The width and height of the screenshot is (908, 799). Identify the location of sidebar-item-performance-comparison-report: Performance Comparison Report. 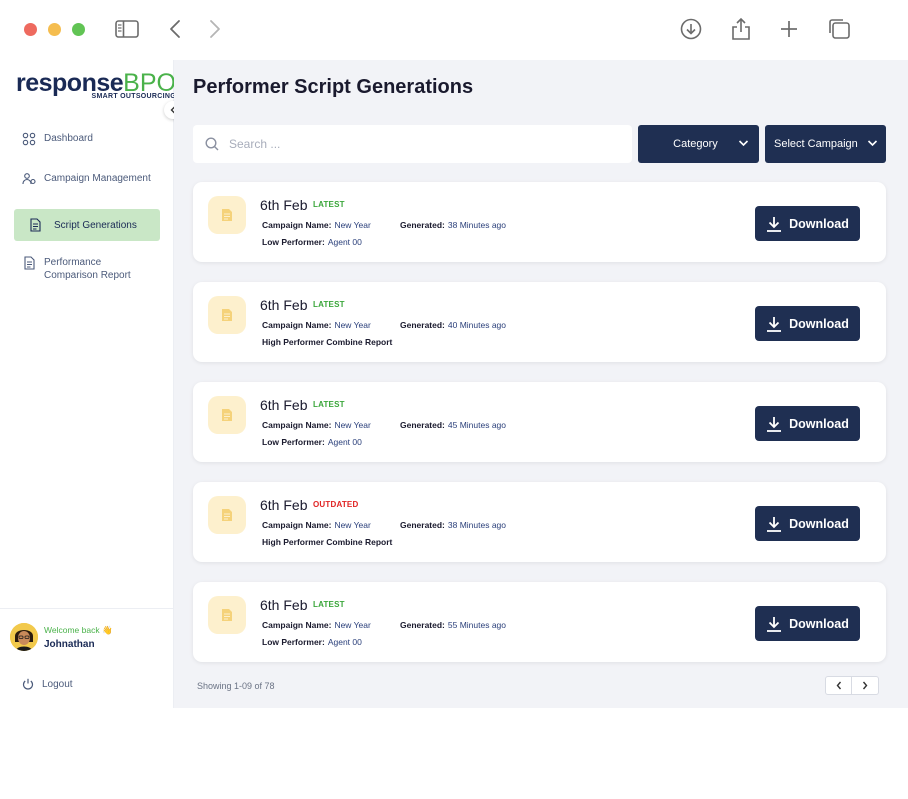
(87, 269).